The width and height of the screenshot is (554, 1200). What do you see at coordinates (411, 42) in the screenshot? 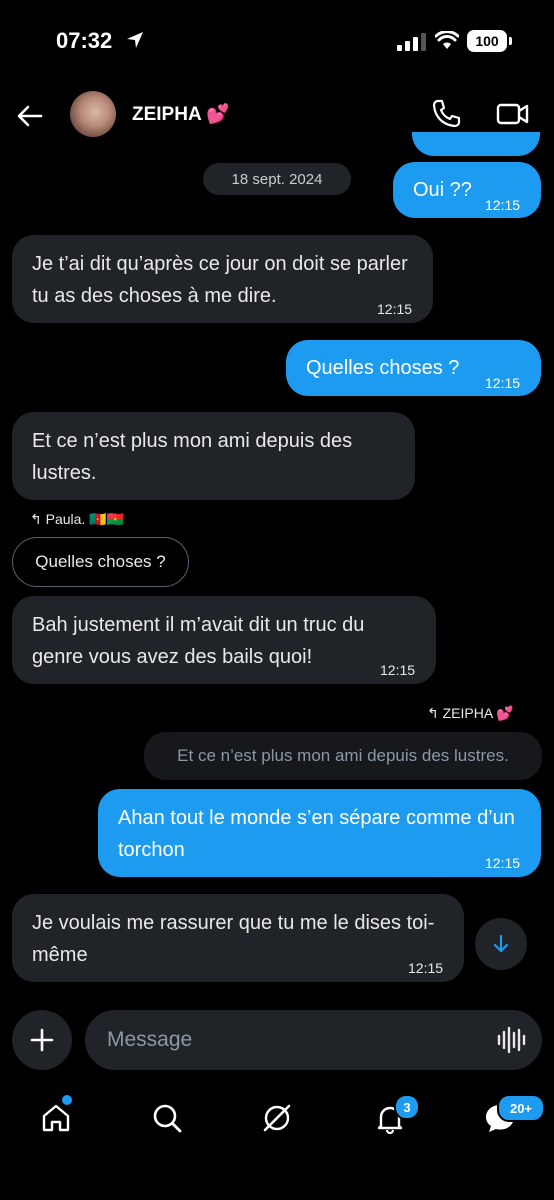
I see `cellular-signal-icon` at bounding box center [411, 42].